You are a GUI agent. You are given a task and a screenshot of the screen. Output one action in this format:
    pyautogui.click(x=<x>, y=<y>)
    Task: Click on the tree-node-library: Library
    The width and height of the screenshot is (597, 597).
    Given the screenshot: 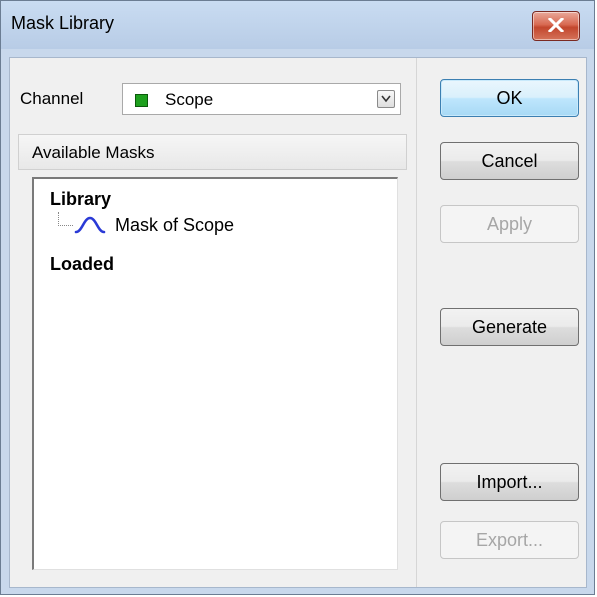 What is the action you would take?
    pyautogui.click(x=80, y=199)
    